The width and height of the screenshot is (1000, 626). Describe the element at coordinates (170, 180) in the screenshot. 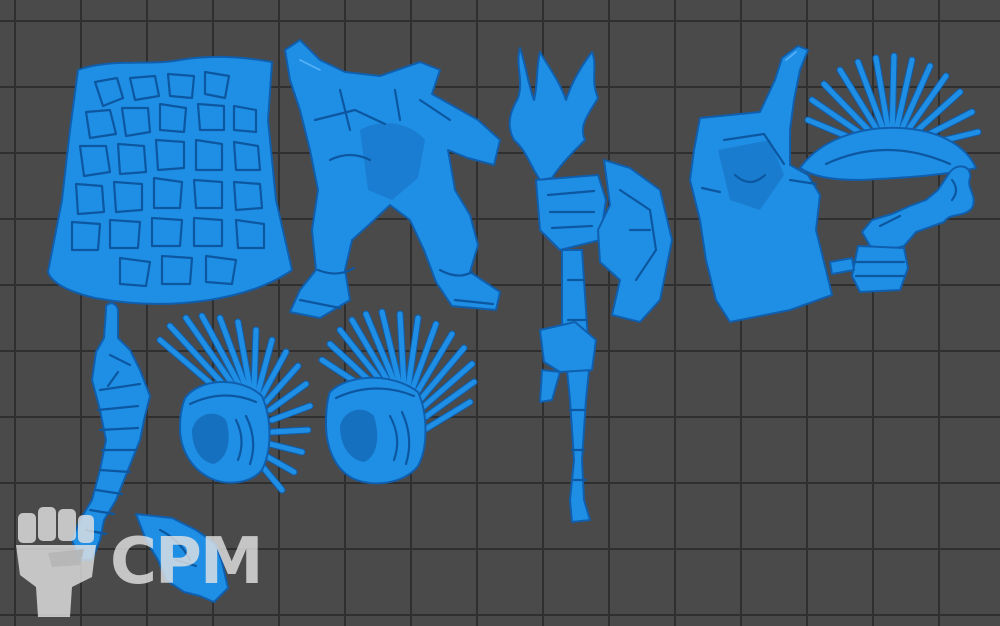

I see `cobblestone-cloth` at that location.